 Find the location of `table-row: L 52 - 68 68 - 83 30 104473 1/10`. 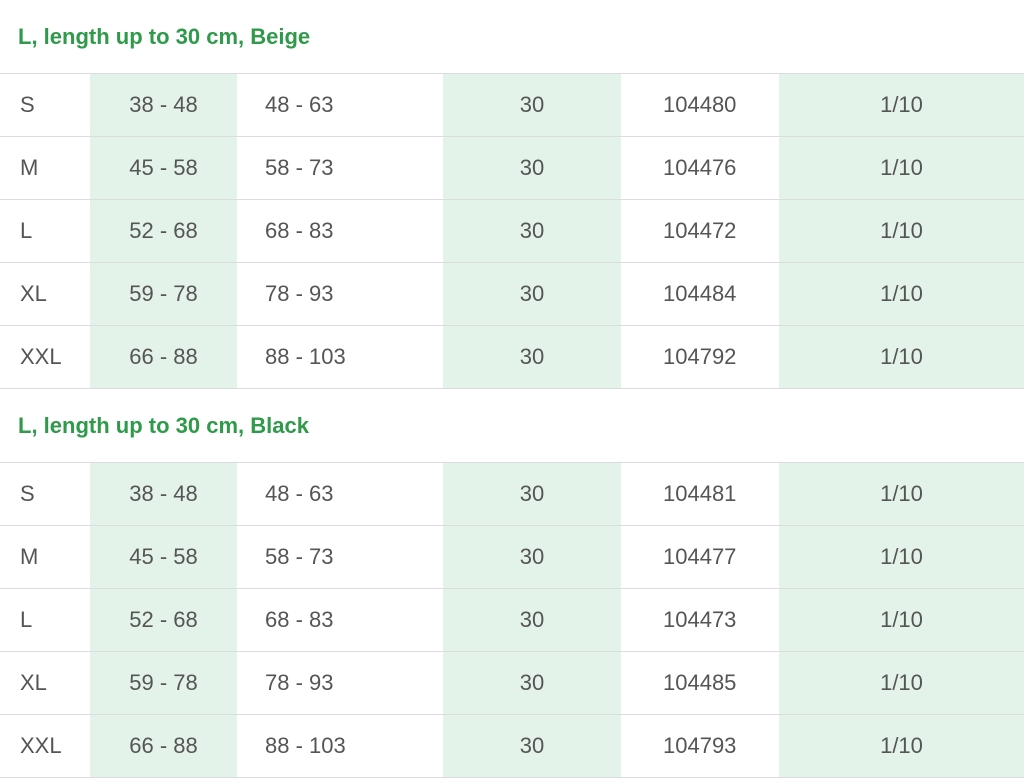

table-row: L 52 - 68 68 - 83 30 104473 1/10 is located at coordinates (512, 620).